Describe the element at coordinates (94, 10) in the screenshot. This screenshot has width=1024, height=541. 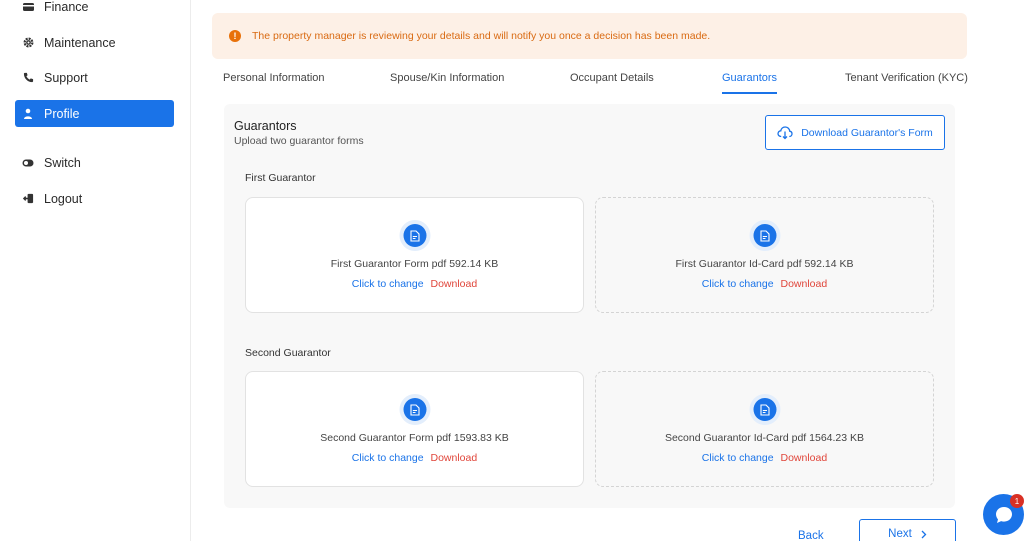
I see `sidebar-item-finance: Finance` at that location.